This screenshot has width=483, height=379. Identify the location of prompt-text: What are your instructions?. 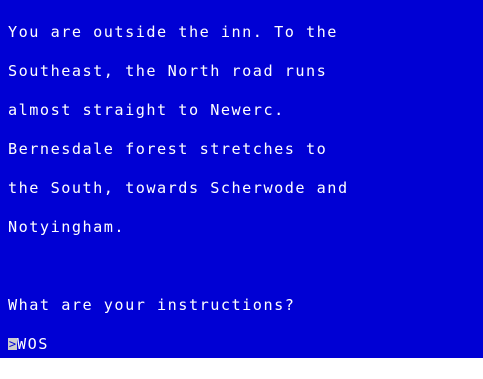
(152, 305).